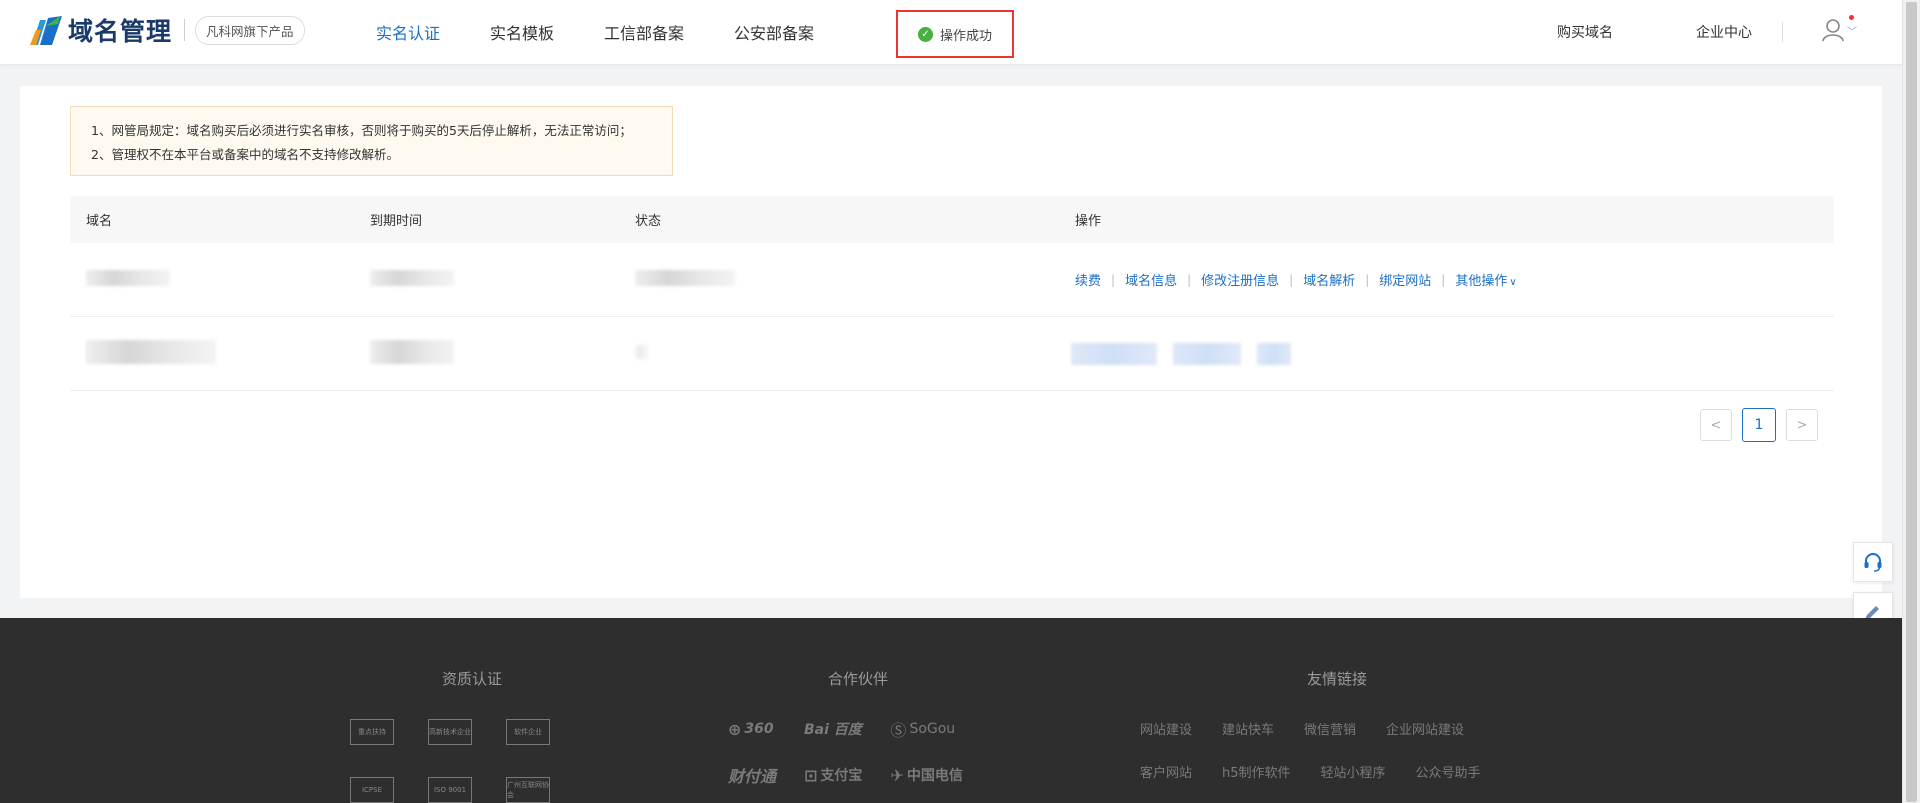 This screenshot has height=803, width=1920. I want to click on footer-link: 网站建设, so click(1166, 728).